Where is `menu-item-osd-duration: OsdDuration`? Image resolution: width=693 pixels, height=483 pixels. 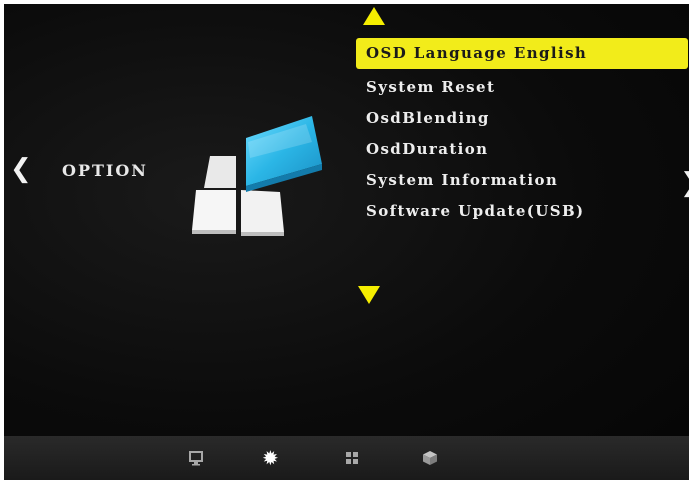
menu-item-osd-duration: OsdDuration is located at coordinates (522, 149).